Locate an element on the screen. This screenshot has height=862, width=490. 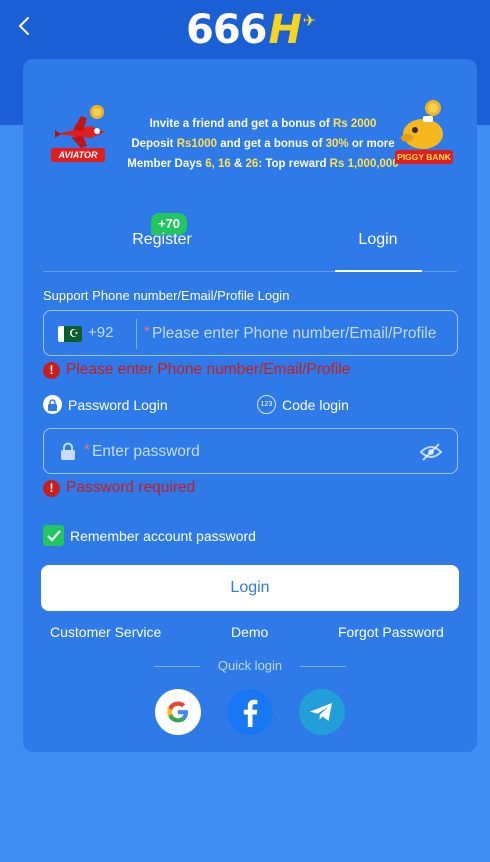
brand-logo: 666 H ✈ is located at coordinates (251, 30).